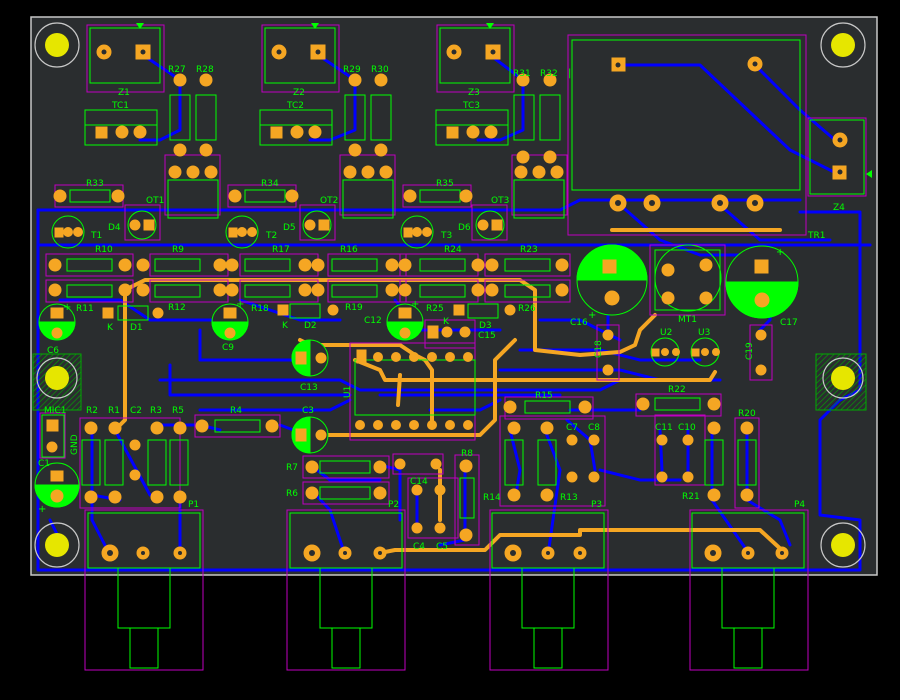  What do you see at coordinates (260, 309) in the screenshot?
I see `label-r18: R18` at bounding box center [260, 309].